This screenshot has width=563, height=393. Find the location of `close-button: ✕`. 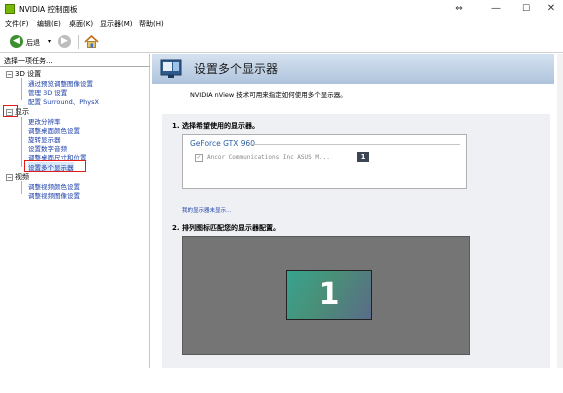

close-button: ✕ is located at coordinates (551, 9).